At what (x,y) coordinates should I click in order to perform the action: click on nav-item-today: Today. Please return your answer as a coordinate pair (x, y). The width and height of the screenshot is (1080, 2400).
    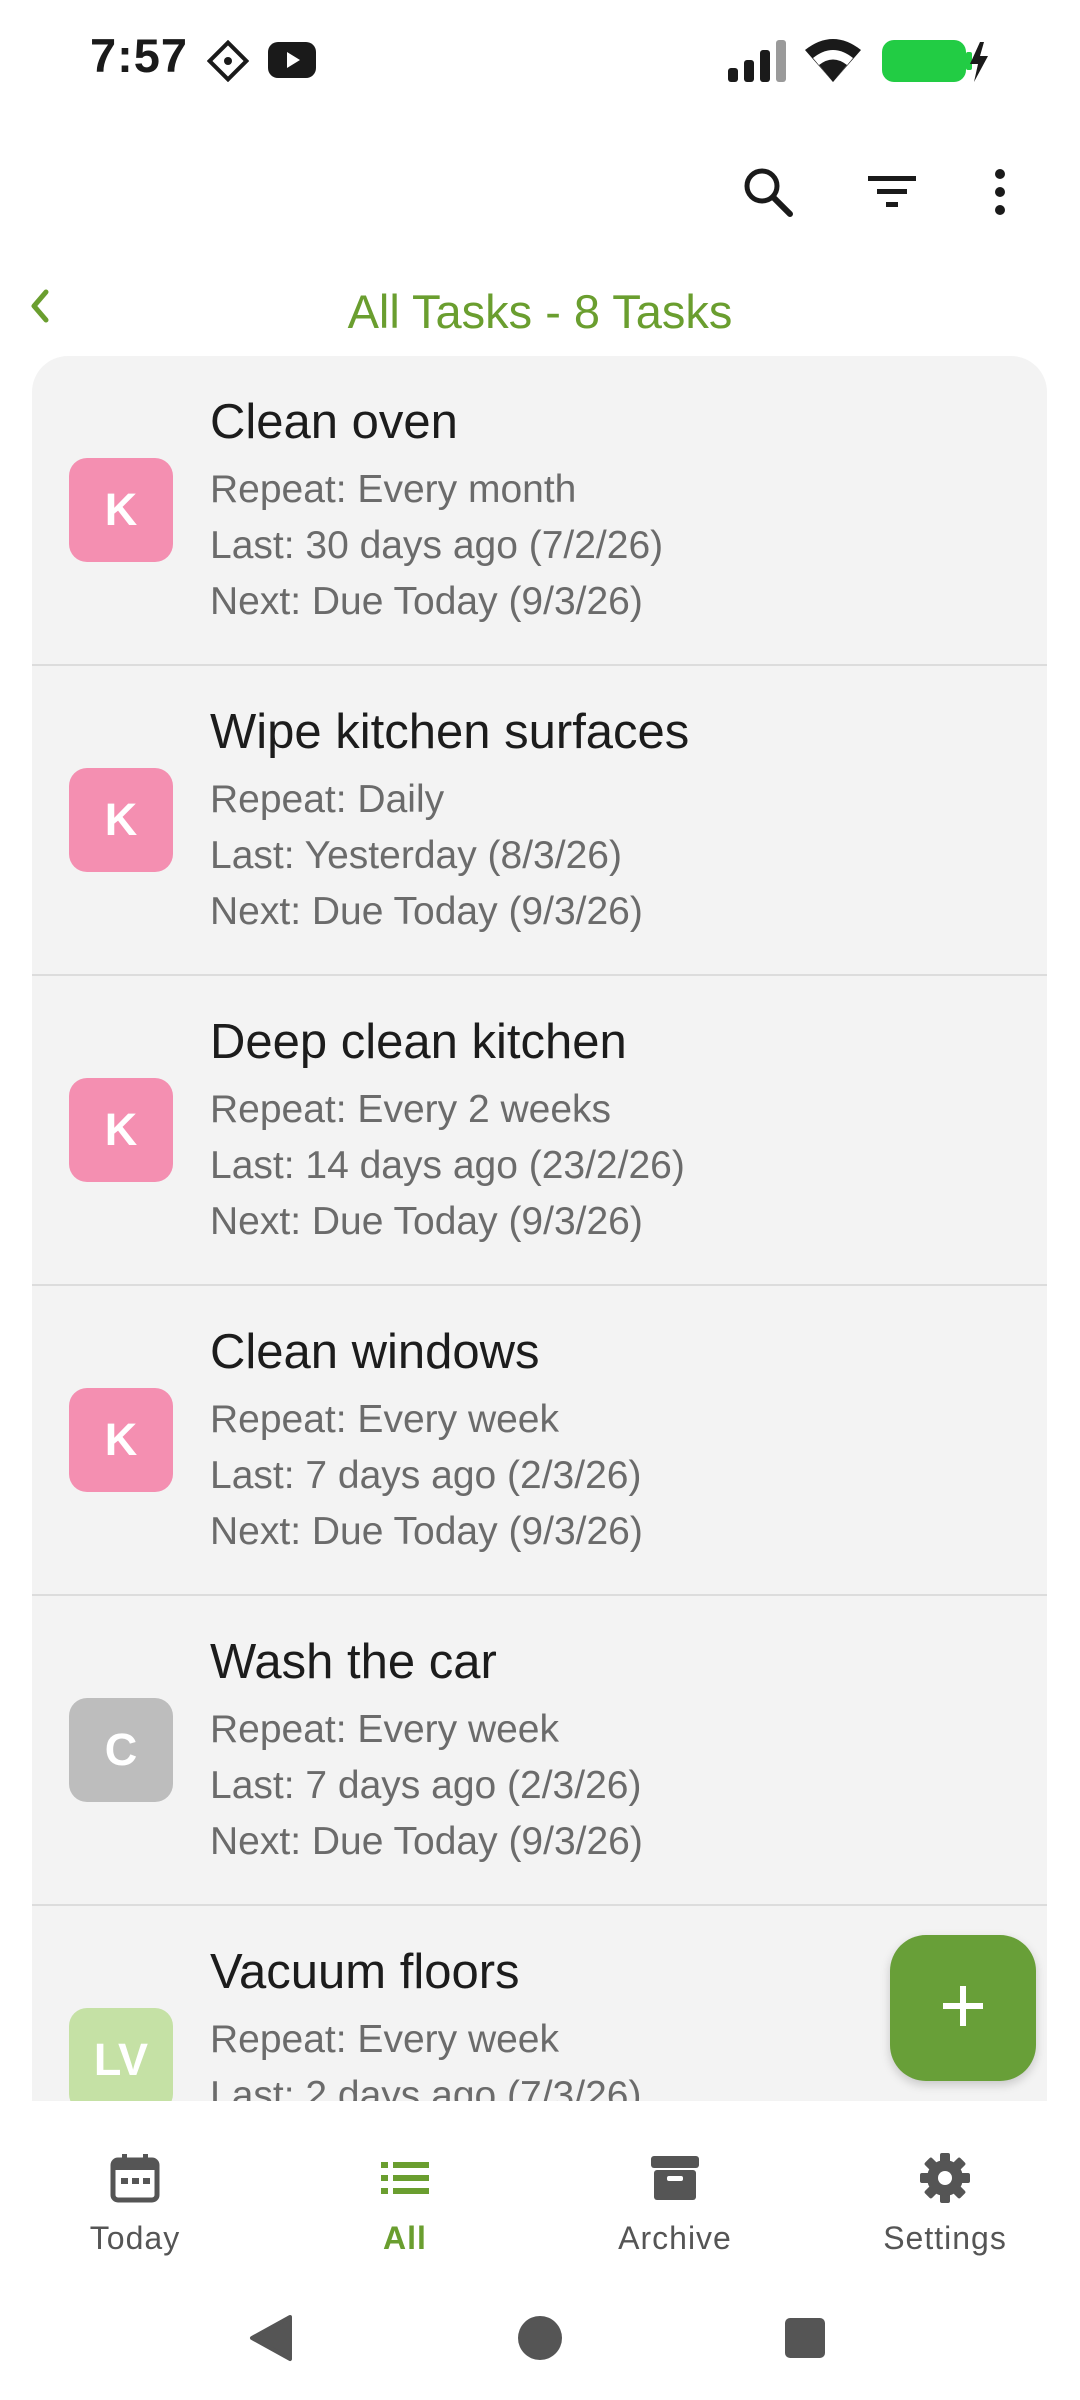
    Looking at the image, I should click on (135, 2197).